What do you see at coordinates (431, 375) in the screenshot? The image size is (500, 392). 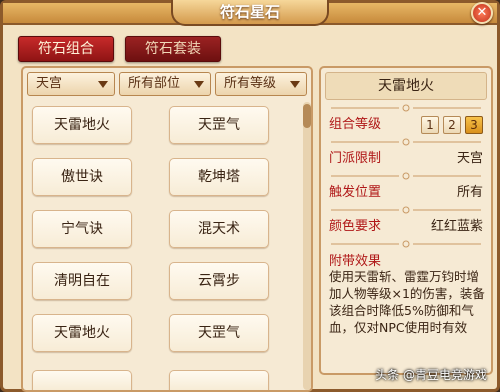 I see `watermark: 头条 @青豆电竞游戏` at bounding box center [431, 375].